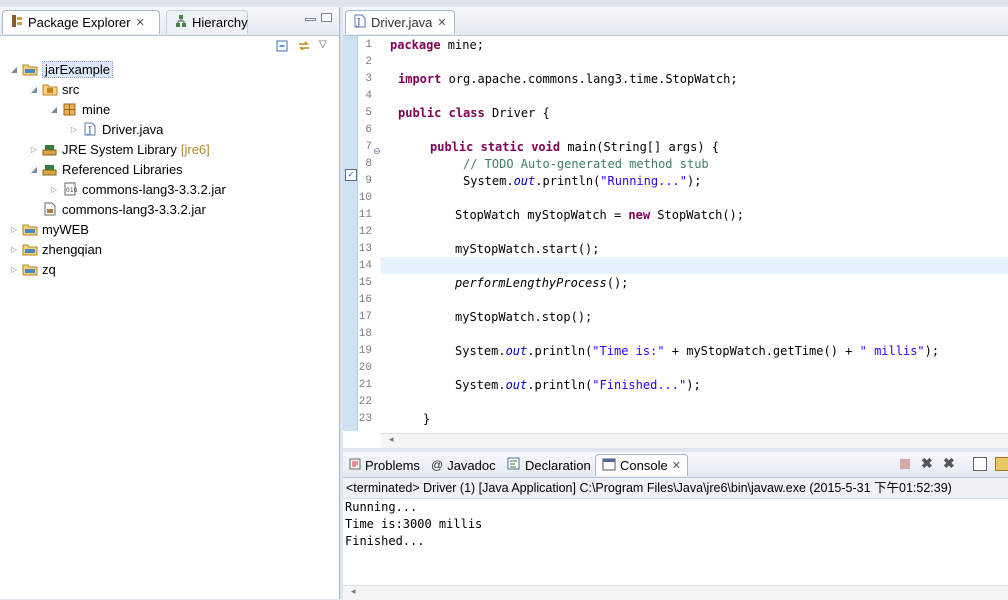  What do you see at coordinates (181, 22) in the screenshot?
I see `hierarchy-icon` at bounding box center [181, 22].